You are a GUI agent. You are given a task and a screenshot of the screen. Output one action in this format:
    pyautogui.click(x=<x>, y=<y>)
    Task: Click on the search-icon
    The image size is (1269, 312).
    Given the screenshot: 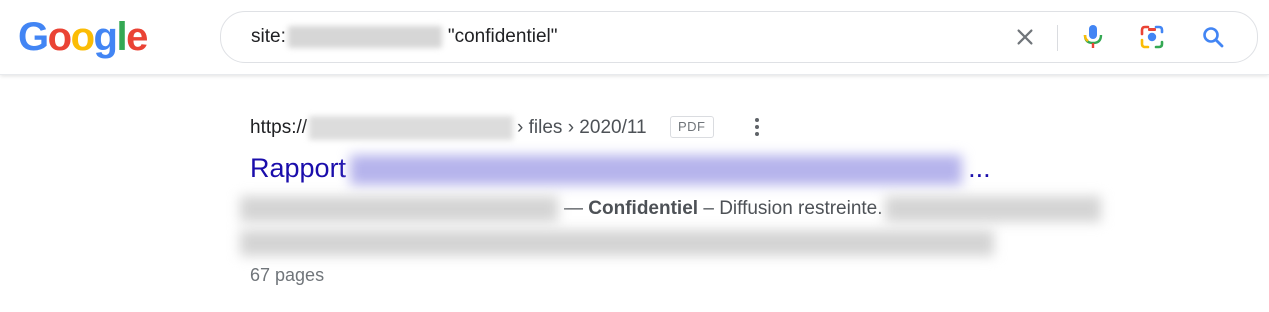 What is the action you would take?
    pyautogui.click(x=1213, y=37)
    